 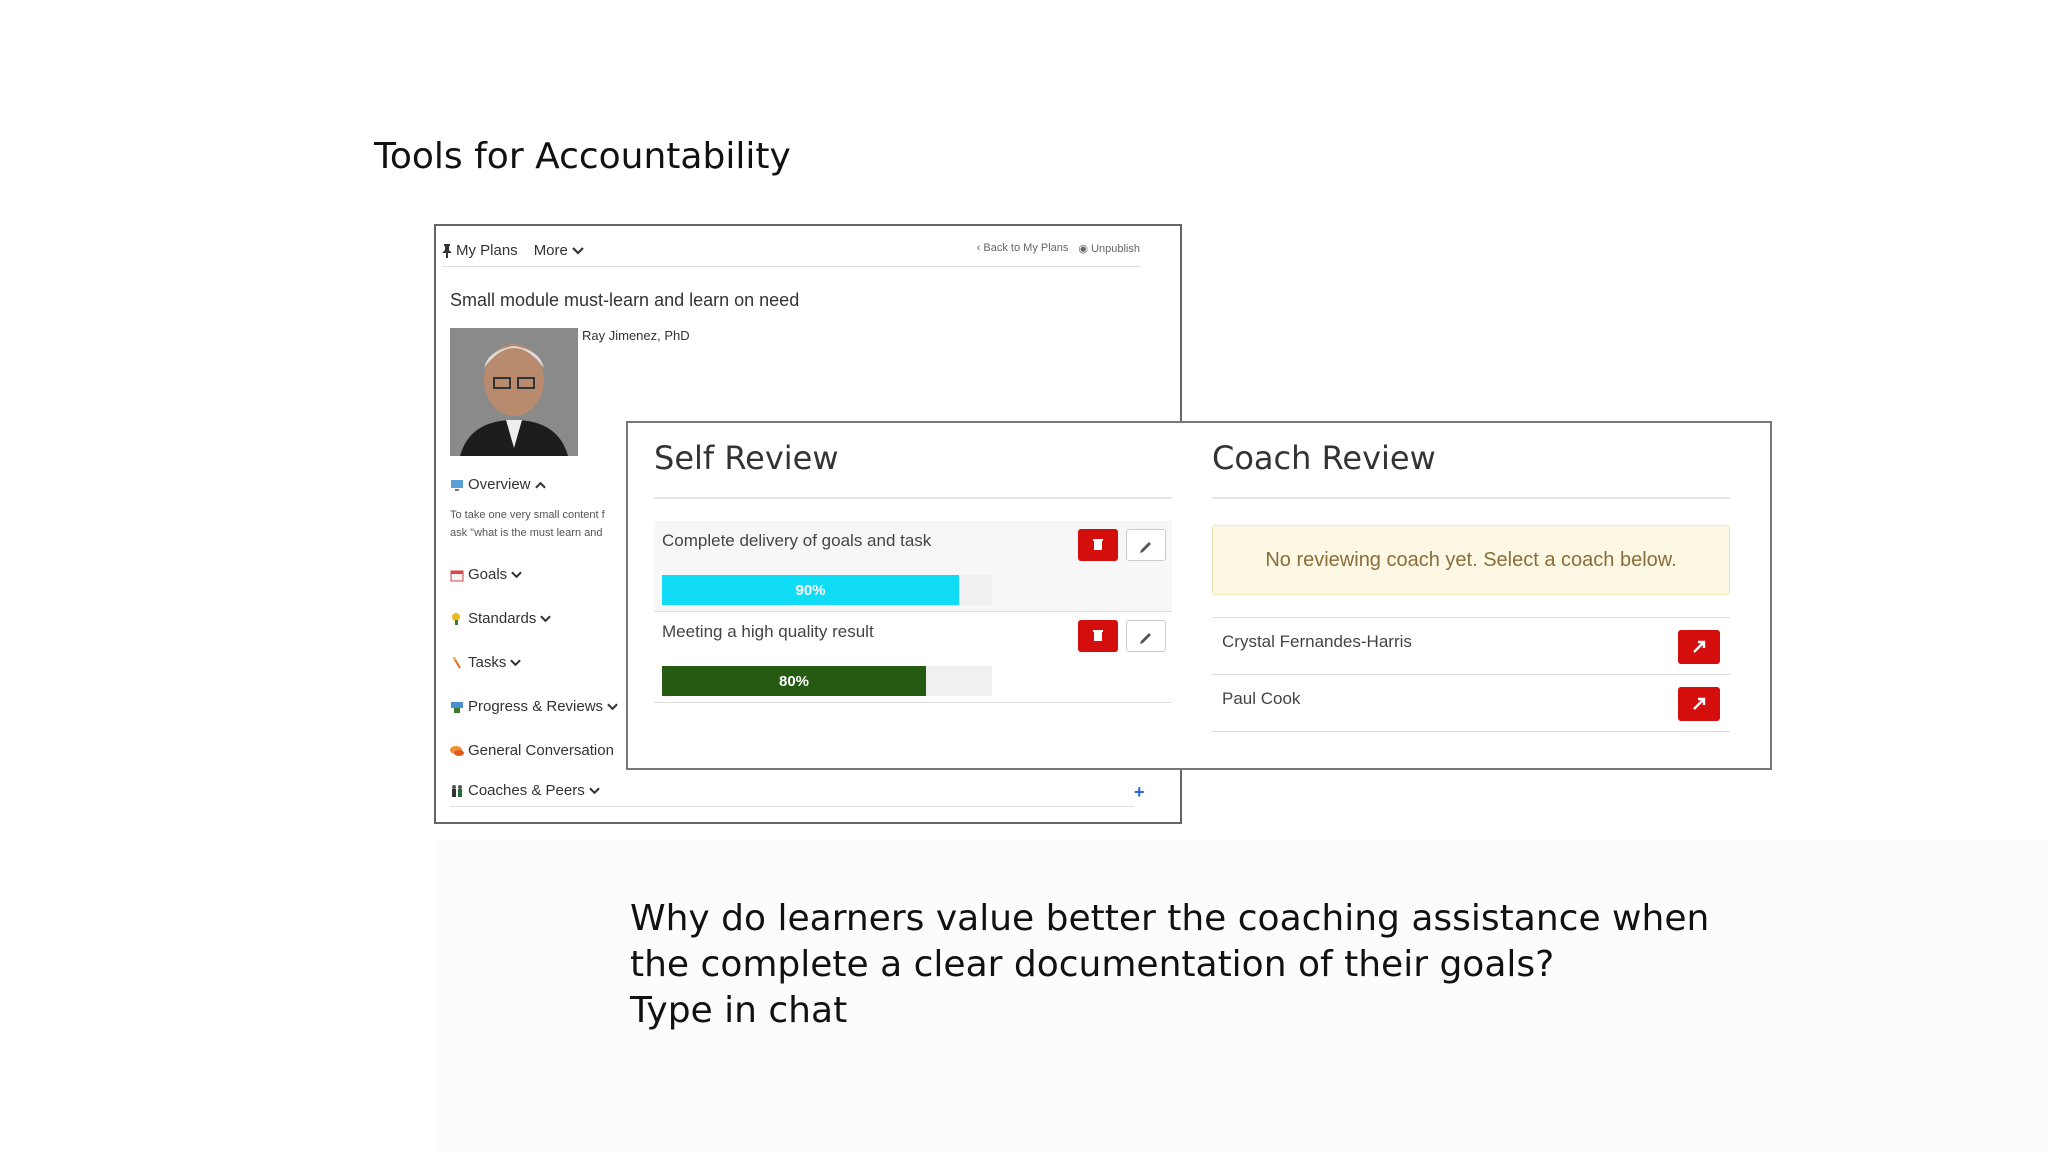 I want to click on back-to-plans-link: ‹ Back to My Plans, so click(x=1023, y=248).